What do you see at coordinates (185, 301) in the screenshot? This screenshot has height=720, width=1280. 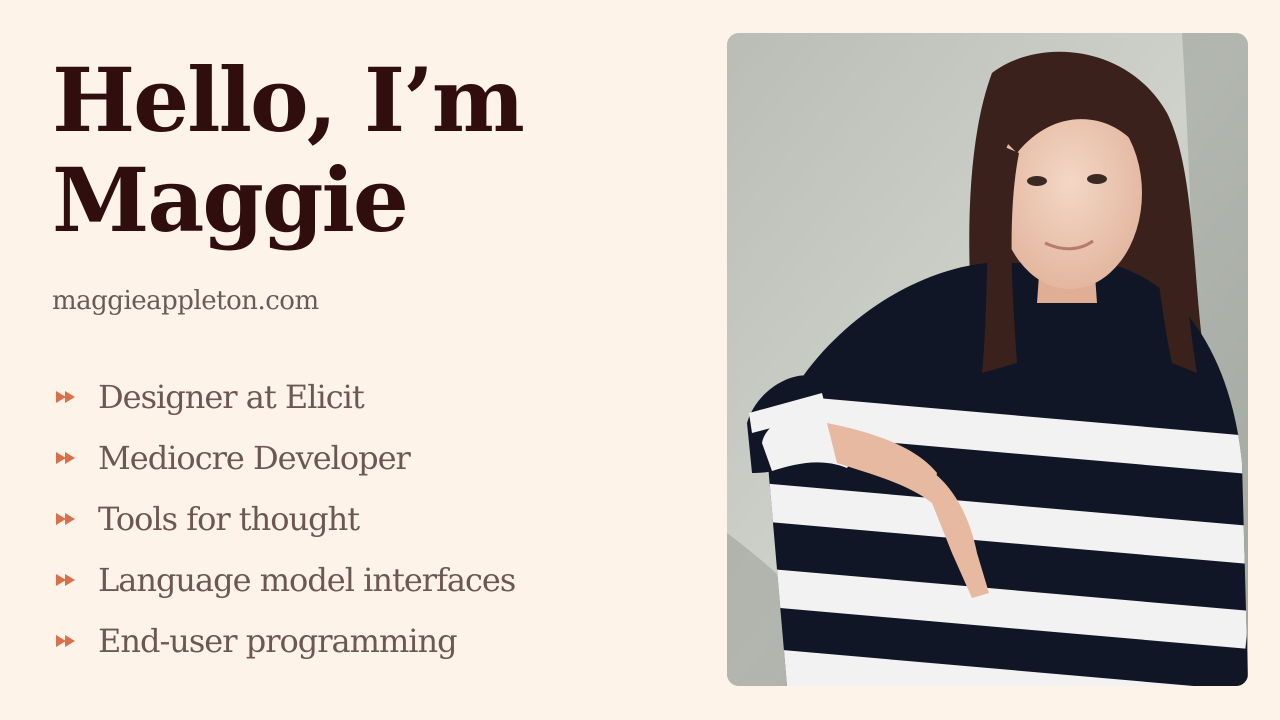 I see `website-link: maggieappleton.com` at bounding box center [185, 301].